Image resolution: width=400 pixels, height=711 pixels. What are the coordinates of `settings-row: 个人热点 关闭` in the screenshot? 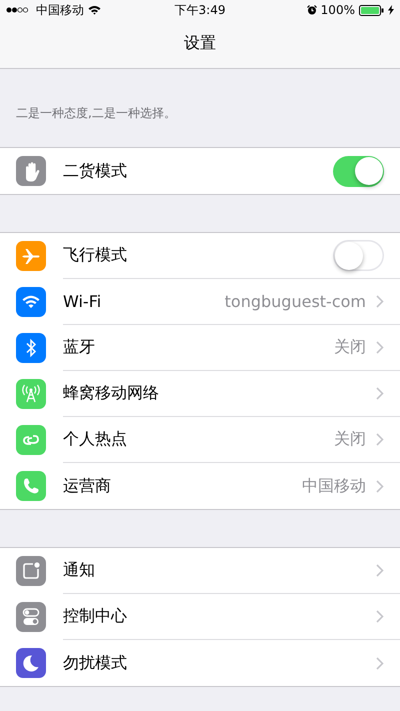 It's located at (200, 440).